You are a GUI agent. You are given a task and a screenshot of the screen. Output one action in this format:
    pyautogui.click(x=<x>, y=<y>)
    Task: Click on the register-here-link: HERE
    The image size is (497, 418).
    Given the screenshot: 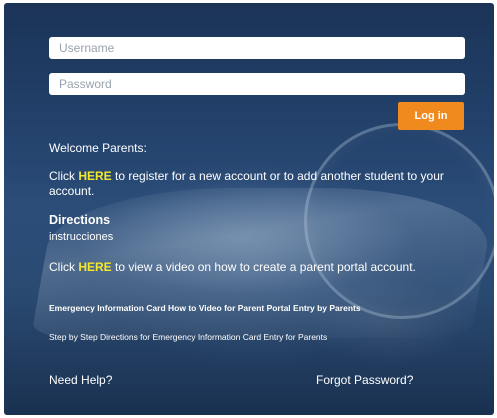 What is the action you would take?
    pyautogui.click(x=94, y=176)
    